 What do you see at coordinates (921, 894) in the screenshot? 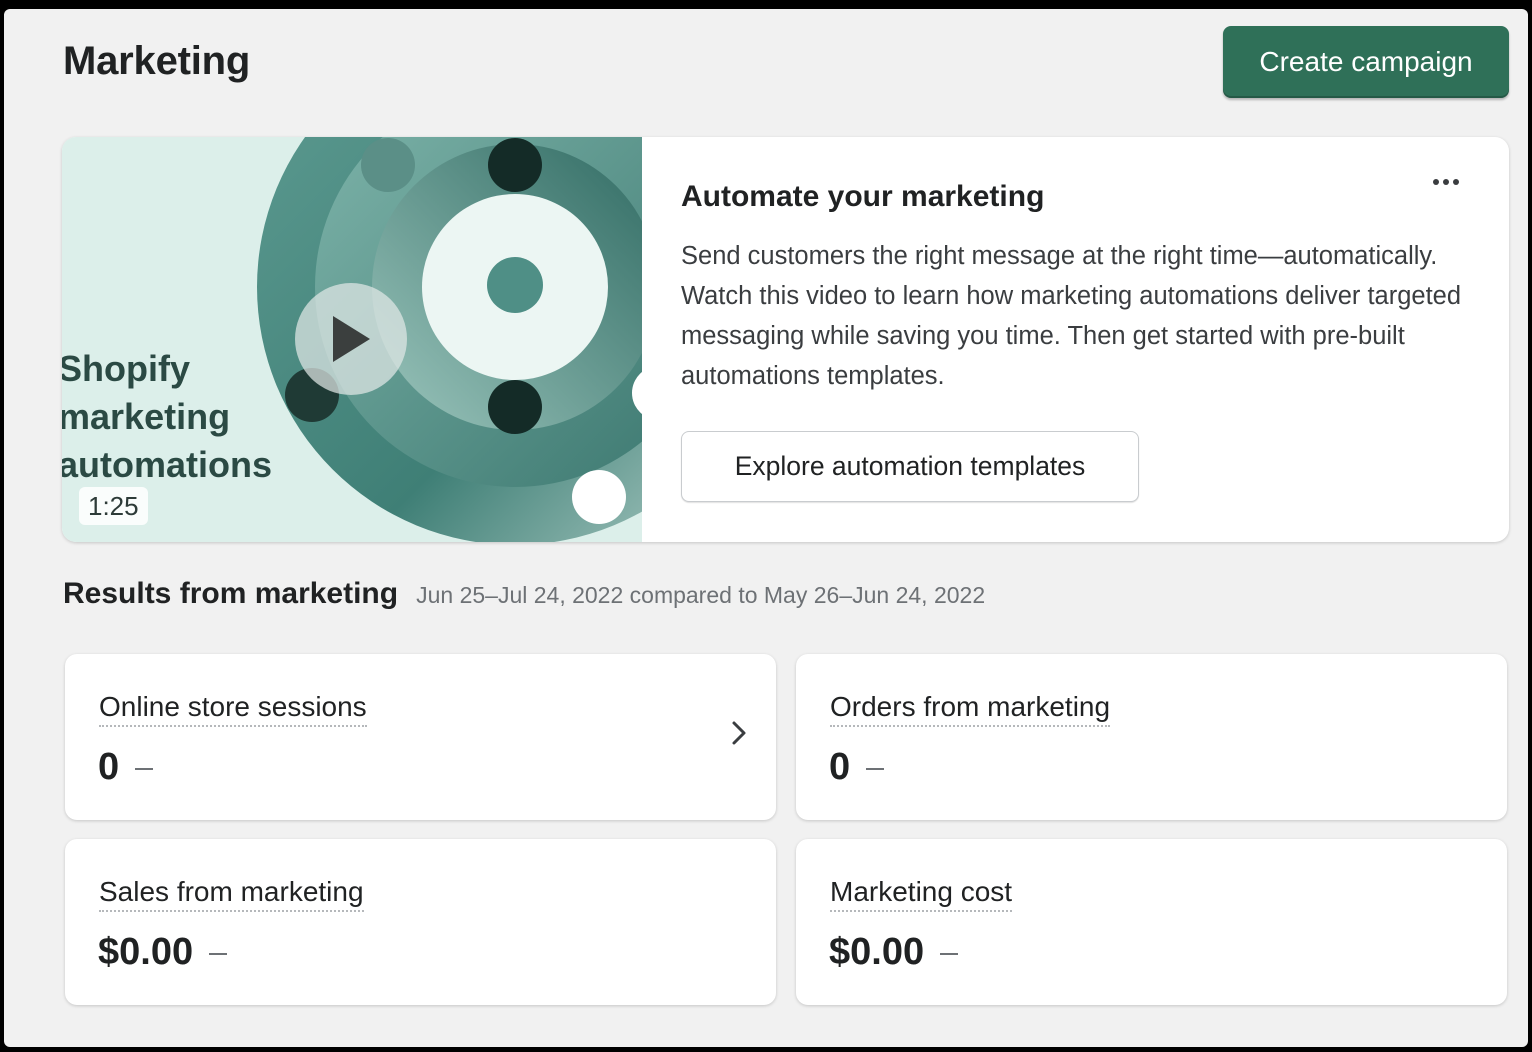
I see `metric-label: Marketing cost` at bounding box center [921, 894].